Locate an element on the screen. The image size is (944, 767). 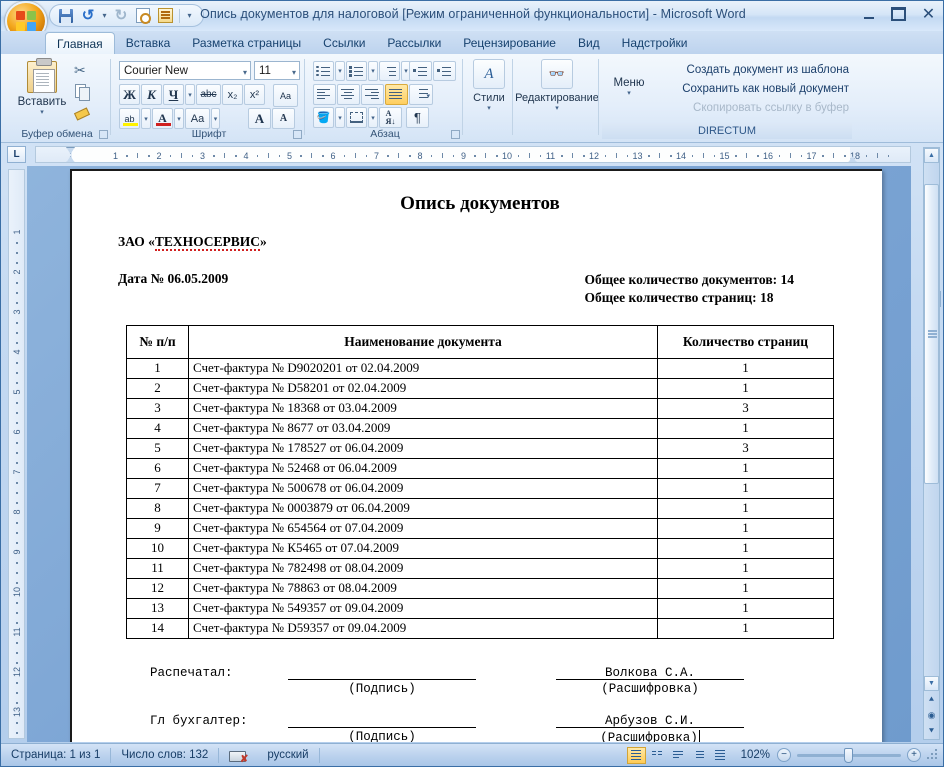
zoom-slider-track is located at coordinates (849, 755).